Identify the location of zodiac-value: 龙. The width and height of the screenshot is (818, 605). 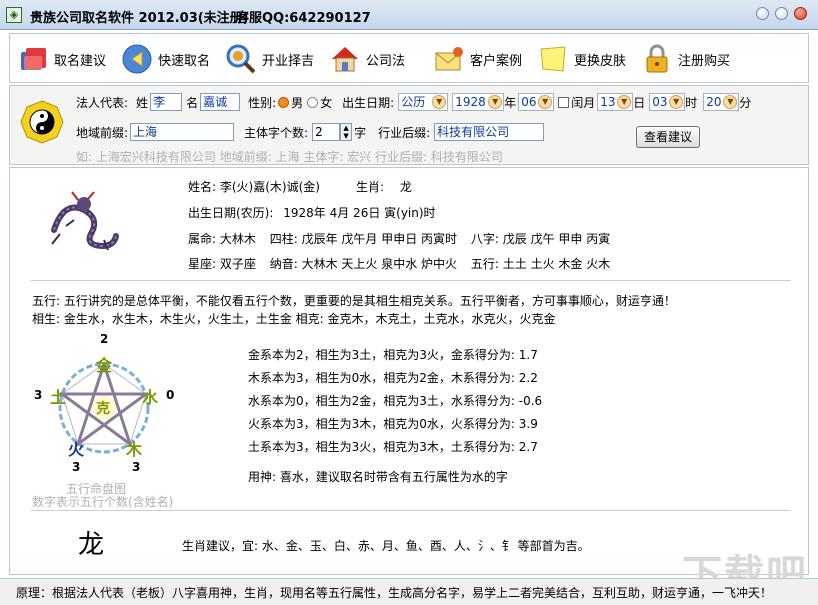
(405, 187).